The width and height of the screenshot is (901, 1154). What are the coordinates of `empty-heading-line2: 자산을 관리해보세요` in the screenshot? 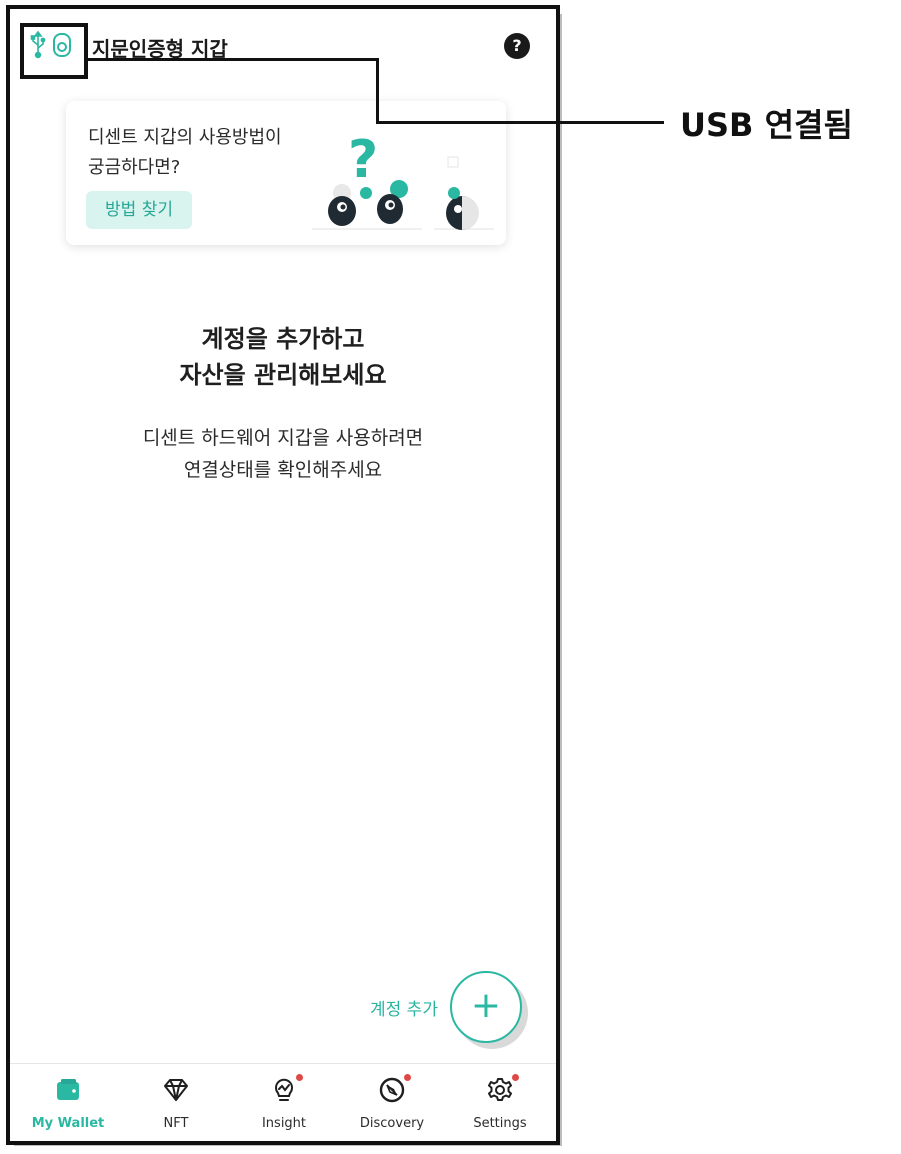 It's located at (283, 375).